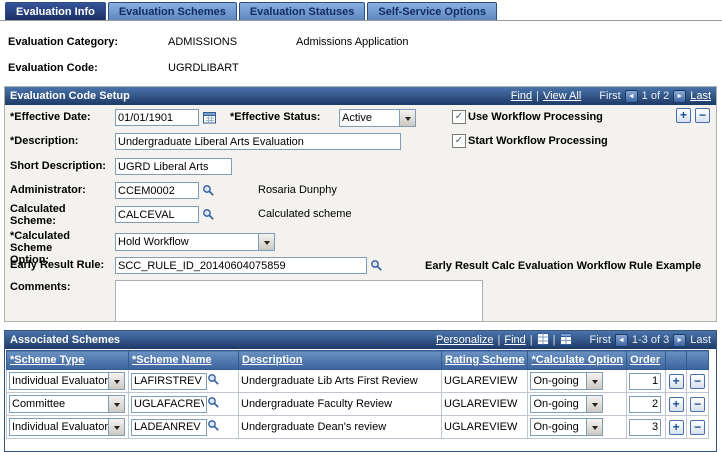  I want to click on column-header-scheme-type: *Scheme Type, so click(67, 360).